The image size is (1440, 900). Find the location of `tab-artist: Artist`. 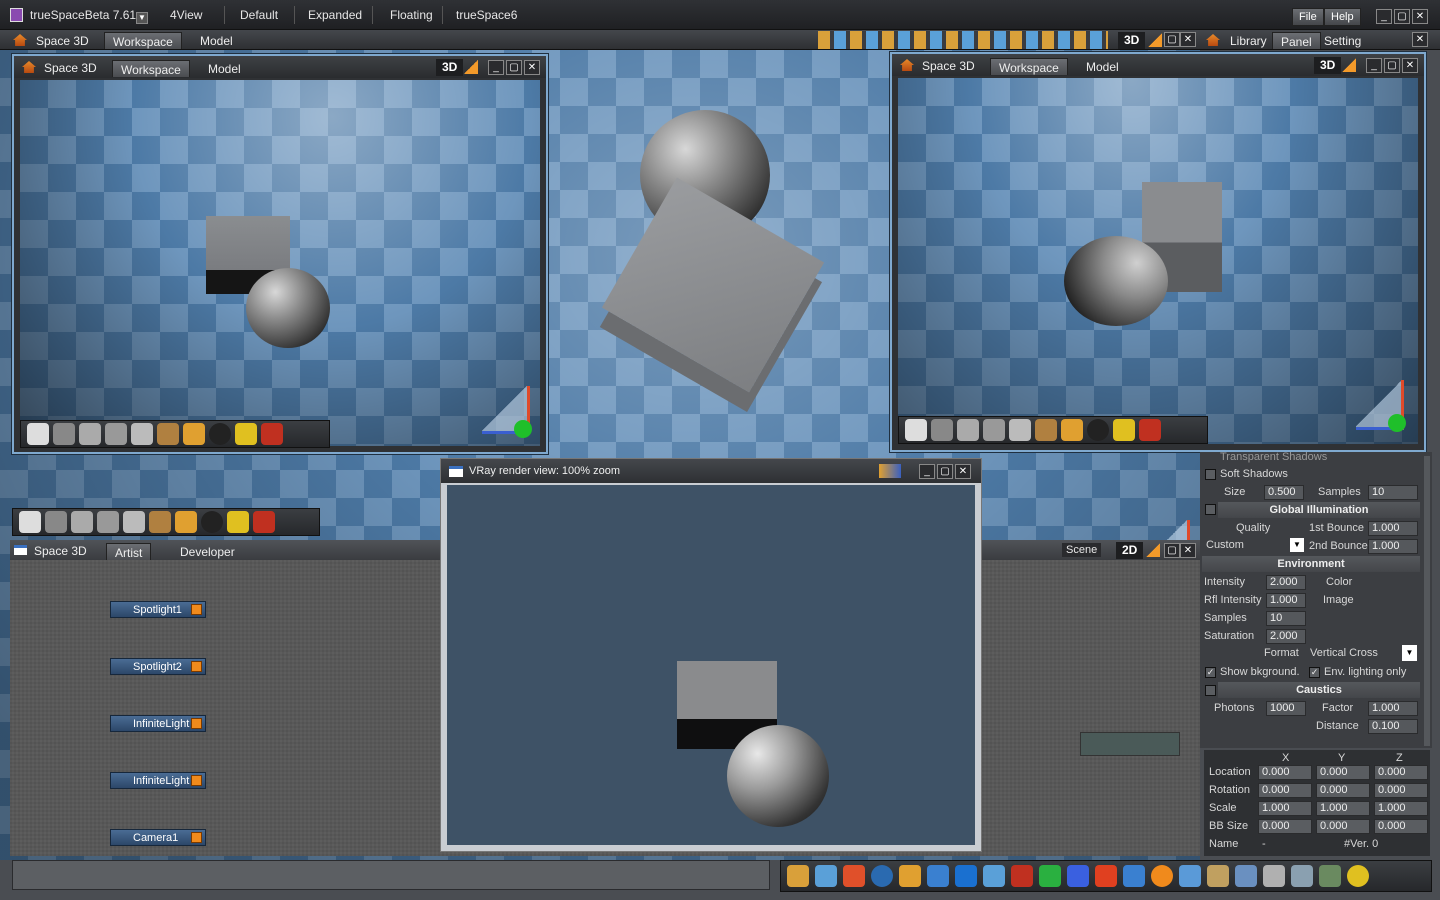

tab-artist: Artist is located at coordinates (129, 551).